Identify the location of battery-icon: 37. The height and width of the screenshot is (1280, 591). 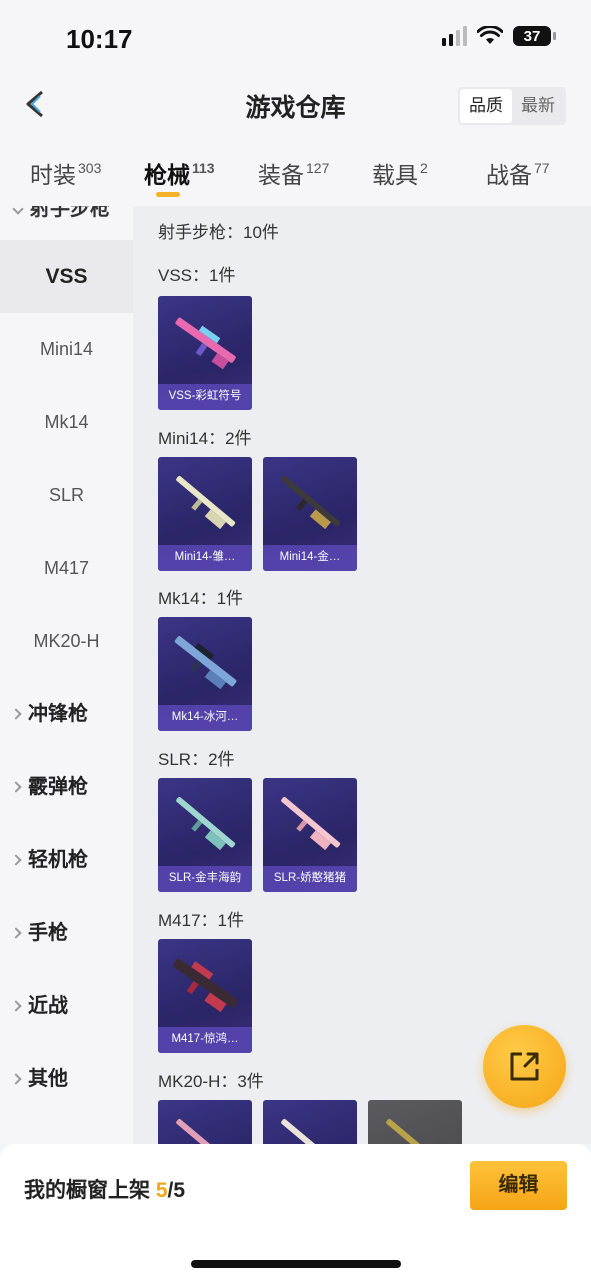
(534, 36).